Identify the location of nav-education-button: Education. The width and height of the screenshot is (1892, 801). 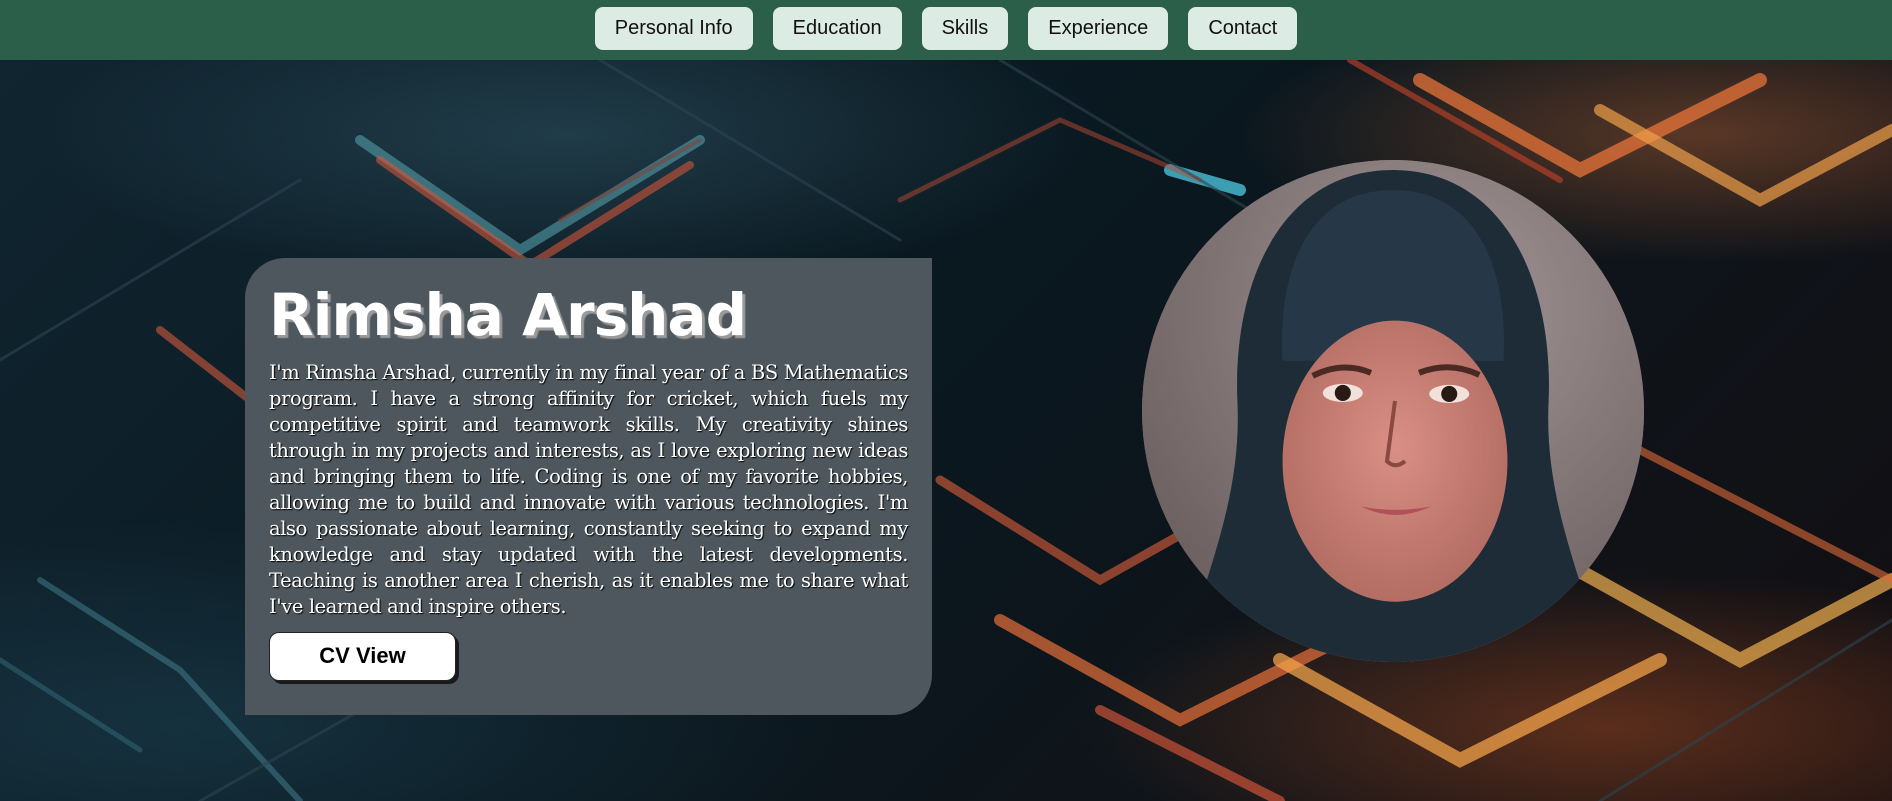
(837, 28).